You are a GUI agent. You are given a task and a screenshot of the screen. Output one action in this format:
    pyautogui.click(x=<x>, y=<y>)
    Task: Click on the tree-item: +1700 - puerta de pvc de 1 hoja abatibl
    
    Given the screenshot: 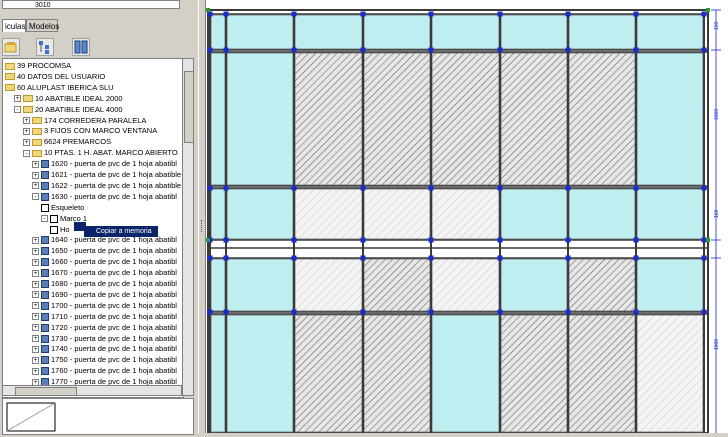 What is the action you would take?
    pyautogui.click(x=104, y=306)
    